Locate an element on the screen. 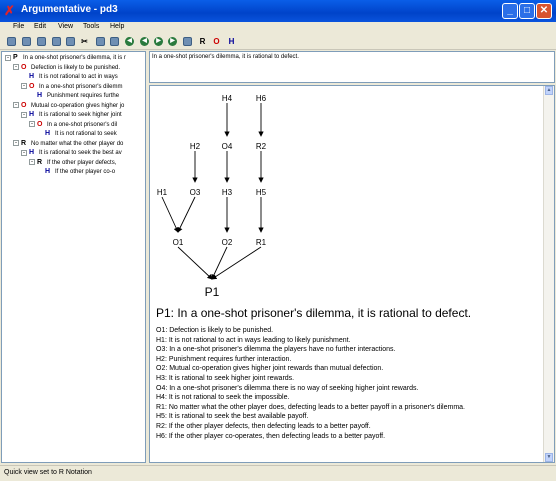  tree-node: H It is not rational to act in ways is located at coordinates (69, 76).